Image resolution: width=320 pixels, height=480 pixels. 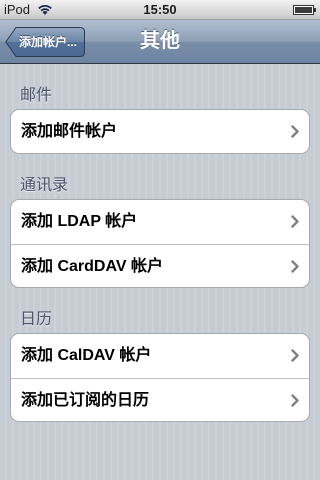 What do you see at coordinates (85, 400) in the screenshot?
I see `cell-label: 添加已订阅的日历` at bounding box center [85, 400].